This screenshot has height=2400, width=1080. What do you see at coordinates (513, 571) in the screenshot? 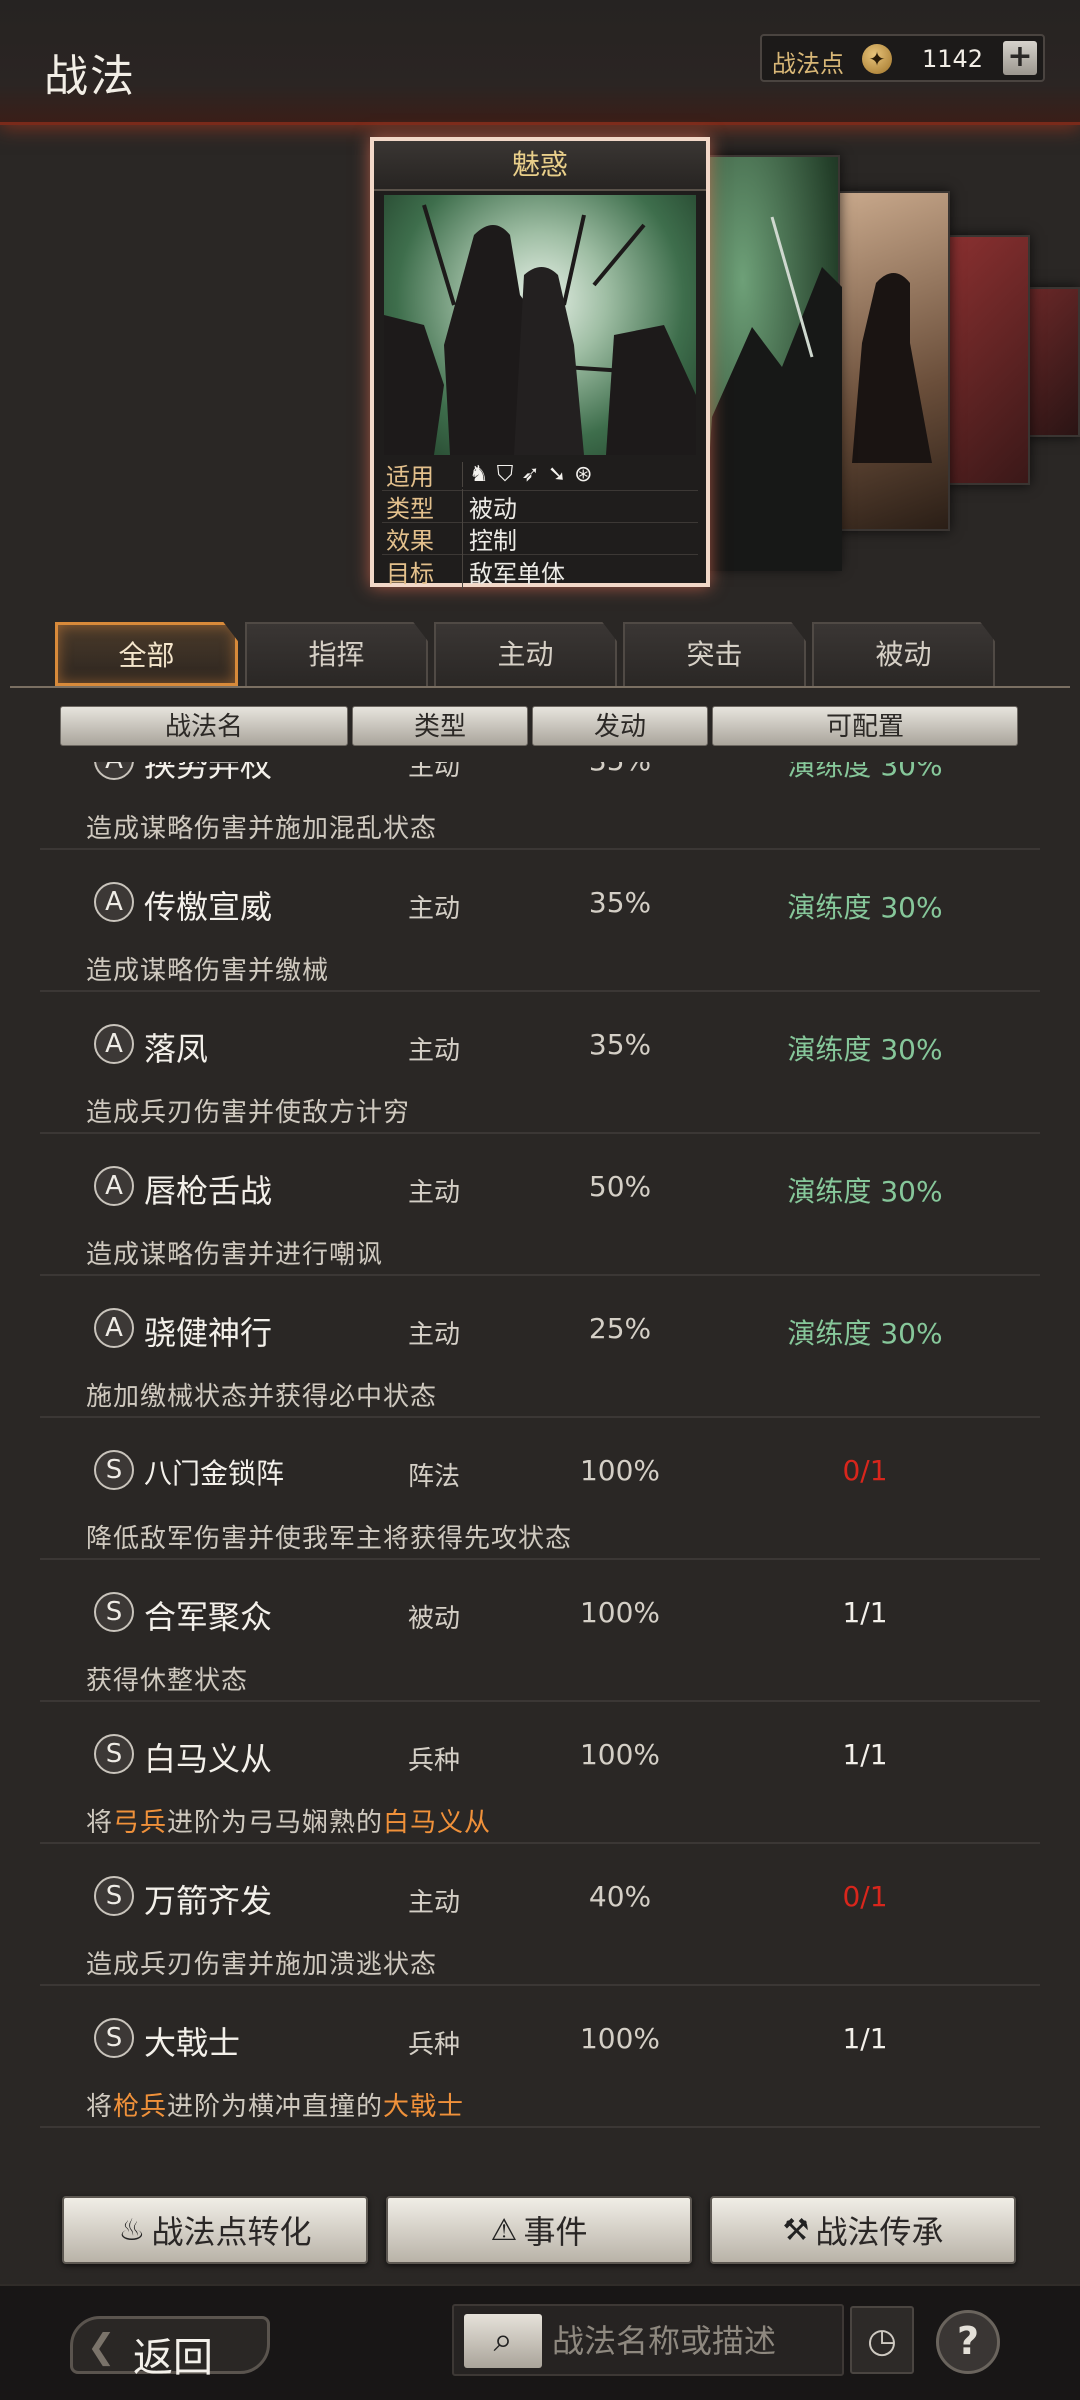
I see `info-value: 敌军单体` at bounding box center [513, 571].